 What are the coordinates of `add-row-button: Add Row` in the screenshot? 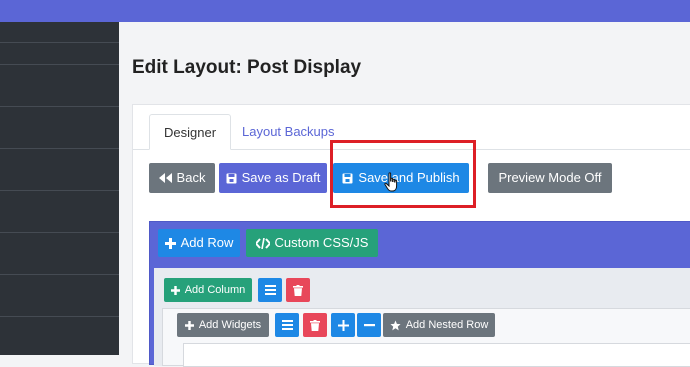 It's located at (199, 243).